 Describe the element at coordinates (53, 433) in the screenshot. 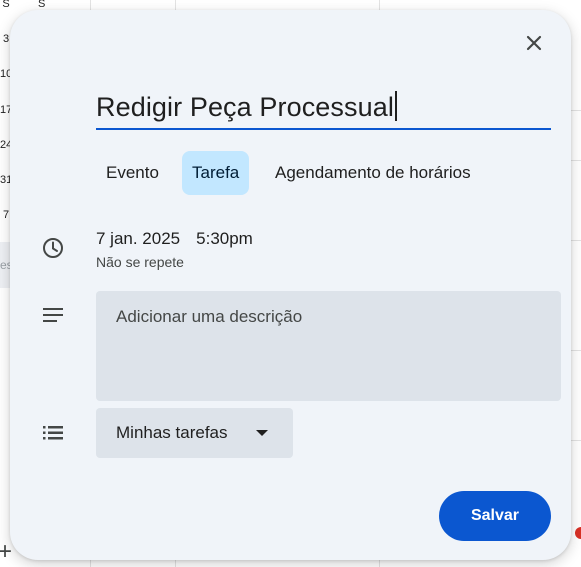

I see `task-list-icon` at that location.